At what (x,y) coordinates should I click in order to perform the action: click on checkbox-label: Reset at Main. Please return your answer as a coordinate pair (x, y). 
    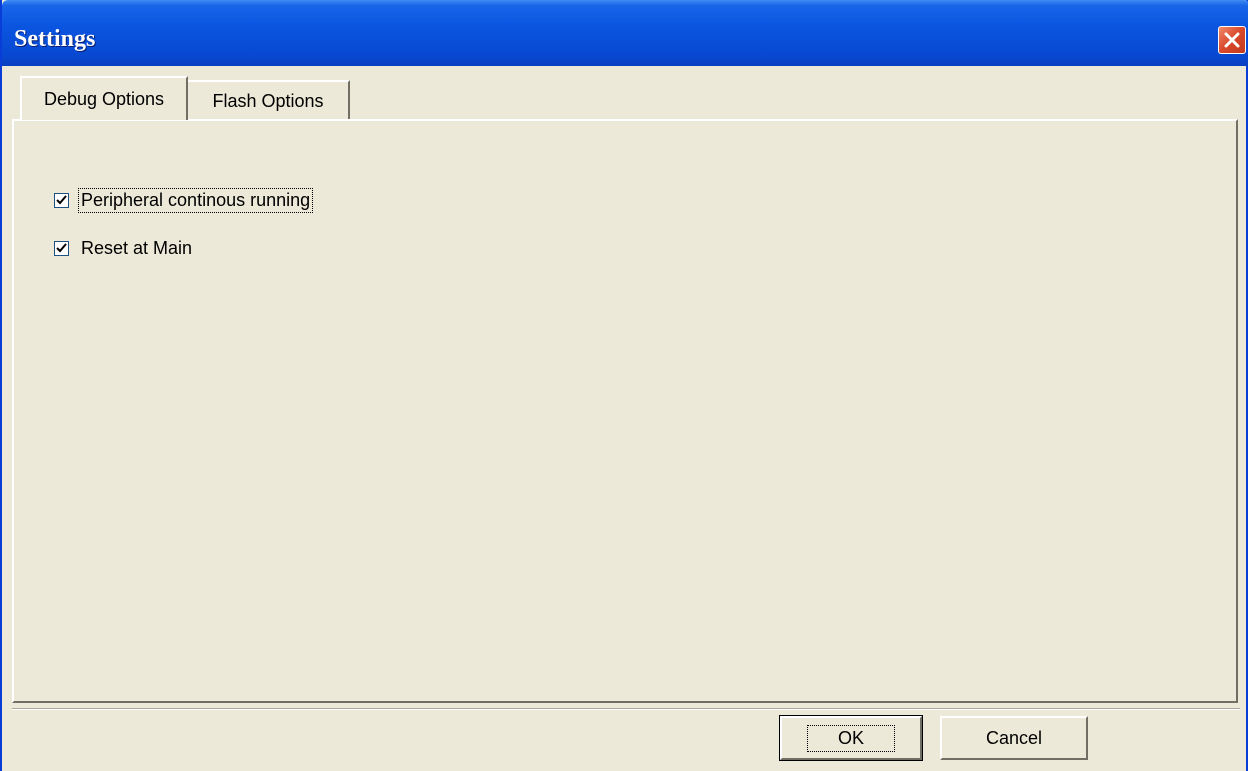
    Looking at the image, I should click on (137, 247).